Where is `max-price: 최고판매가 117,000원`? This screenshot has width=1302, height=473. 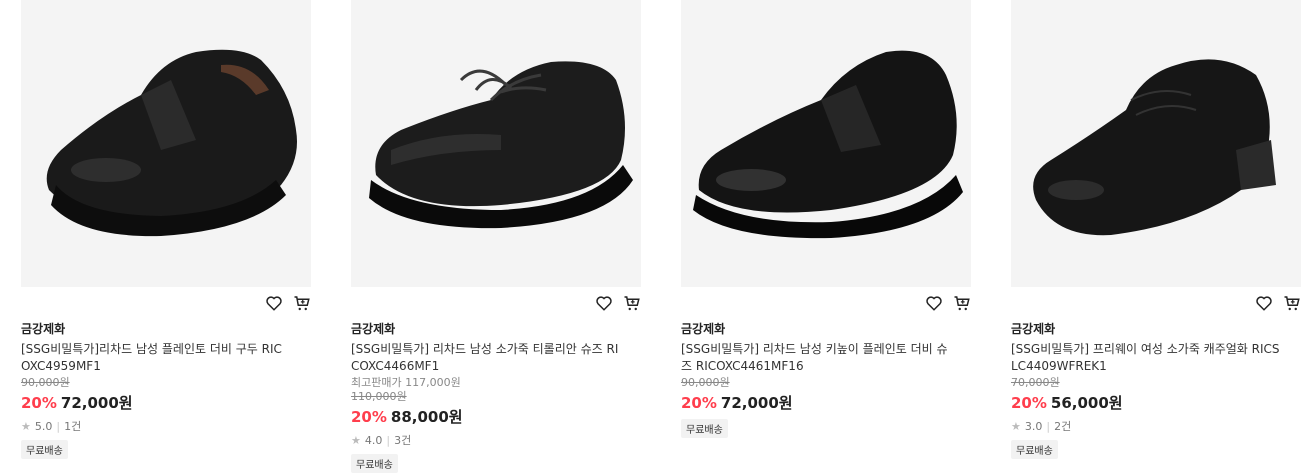
max-price: 최고판매가 117,000원 is located at coordinates (406, 382).